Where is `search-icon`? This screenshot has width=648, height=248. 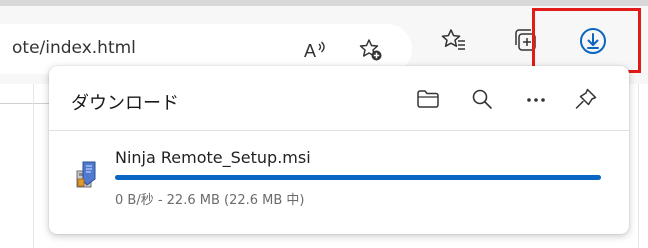 search-icon is located at coordinates (482, 99).